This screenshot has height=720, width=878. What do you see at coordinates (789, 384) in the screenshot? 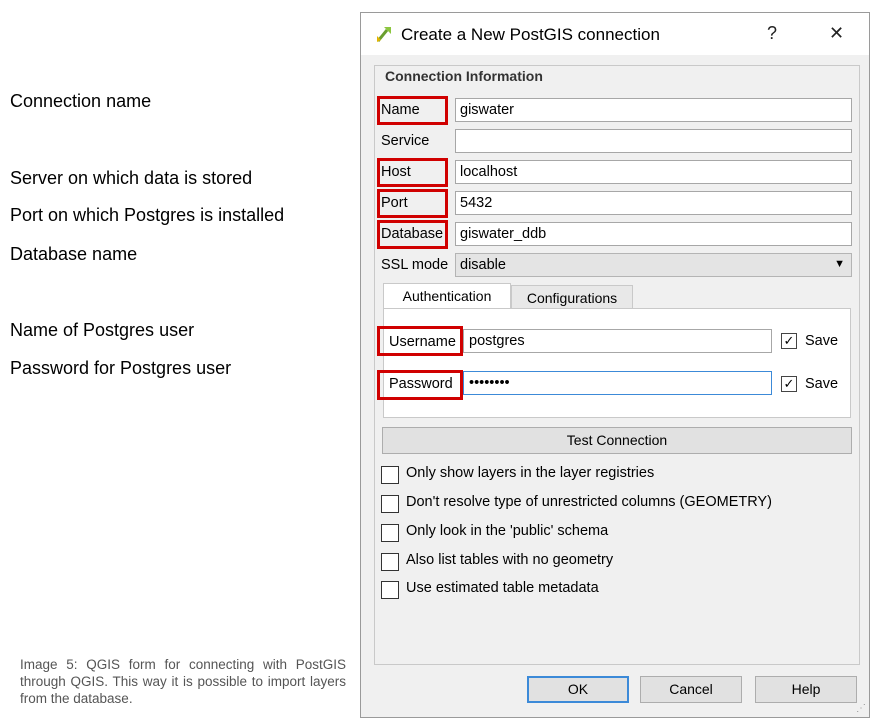
I see `save-password-checkbox: ✓` at bounding box center [789, 384].